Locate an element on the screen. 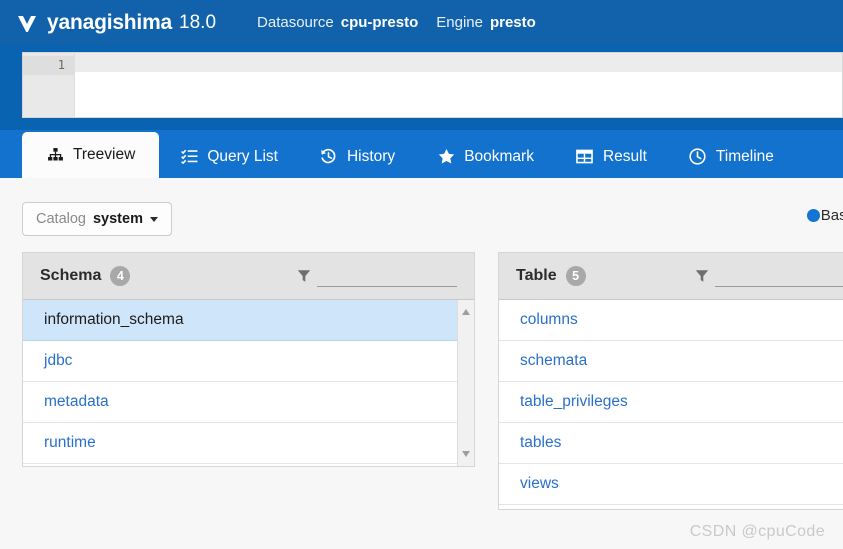 This screenshot has height=549, width=843. engine-value: presto is located at coordinates (513, 22).